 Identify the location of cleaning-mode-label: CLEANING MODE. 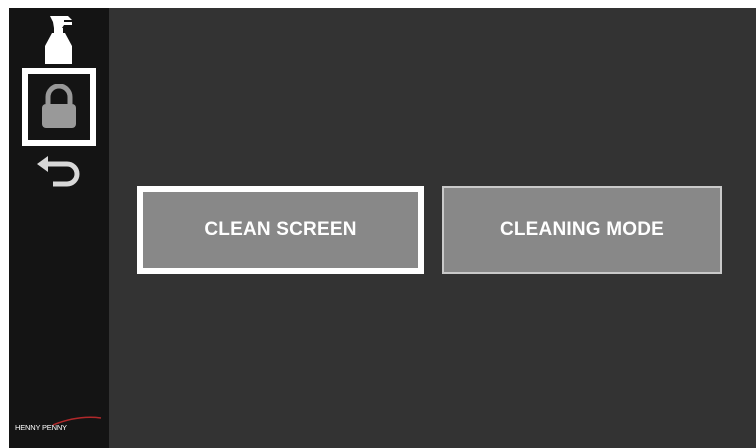
(582, 229).